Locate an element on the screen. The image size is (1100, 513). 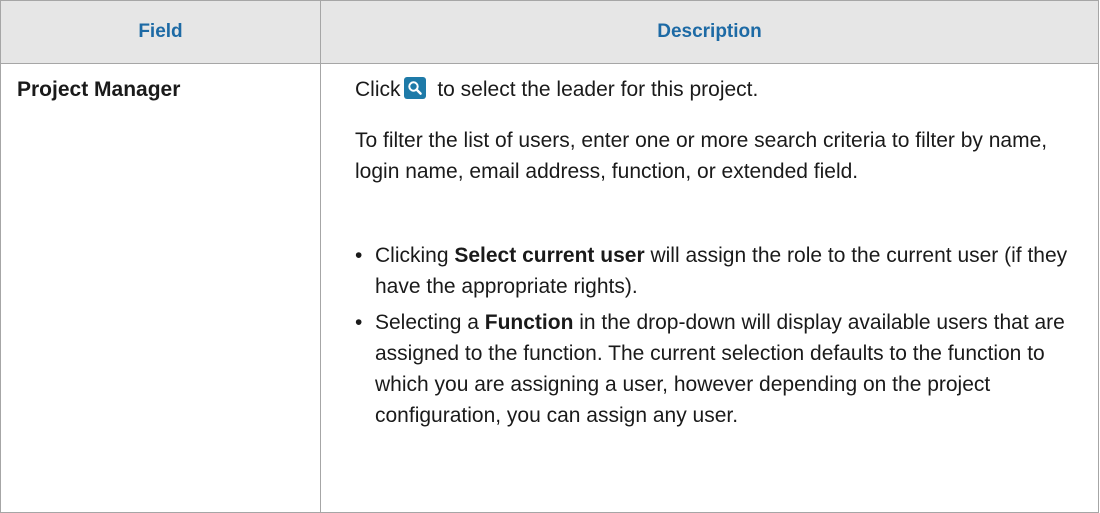
list-item-text-before: Clicking is located at coordinates (415, 255).